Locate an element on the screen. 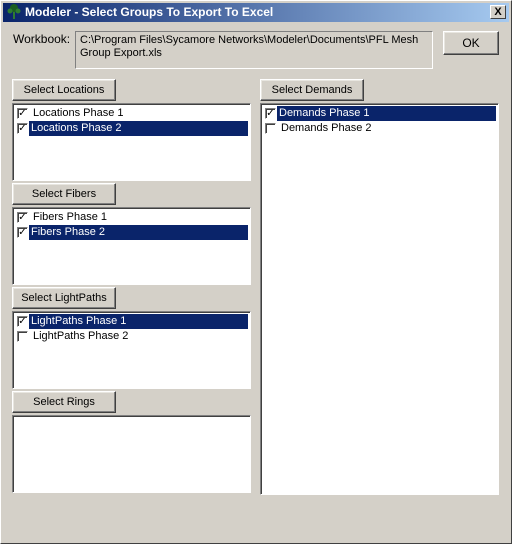  list-item: ✓ Fibers Phase 2 is located at coordinates (131, 232).